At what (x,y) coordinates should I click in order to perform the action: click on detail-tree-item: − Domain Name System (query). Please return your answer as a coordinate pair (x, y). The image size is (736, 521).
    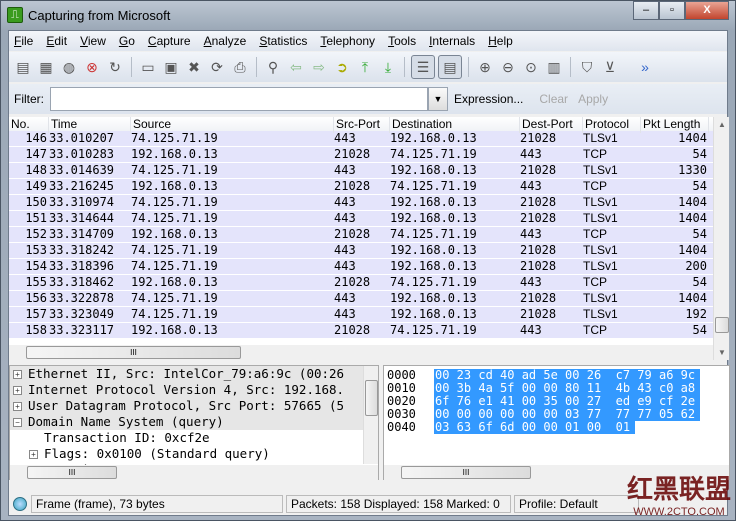
    Looking at the image, I should click on (186, 422).